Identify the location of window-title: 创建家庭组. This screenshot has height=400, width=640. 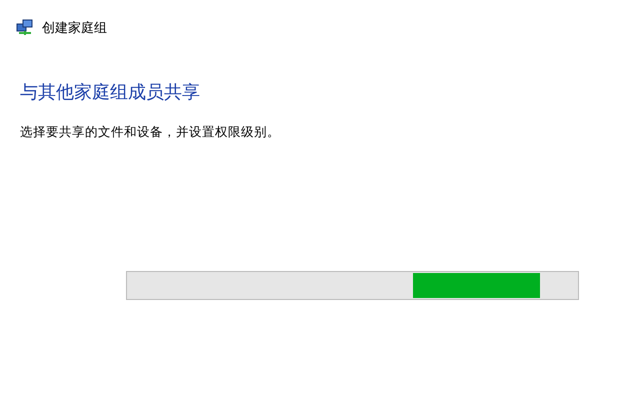
(74, 28).